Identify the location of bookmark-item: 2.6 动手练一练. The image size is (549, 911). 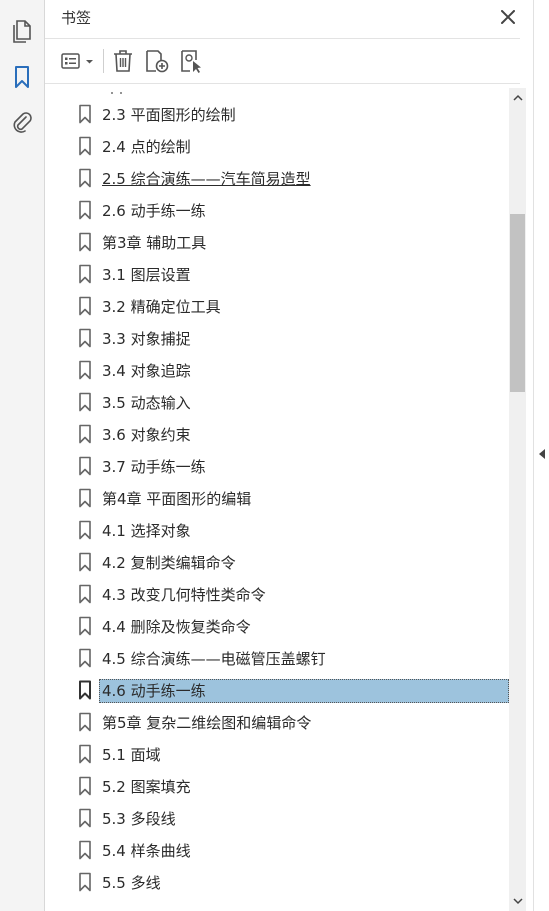
(292, 210).